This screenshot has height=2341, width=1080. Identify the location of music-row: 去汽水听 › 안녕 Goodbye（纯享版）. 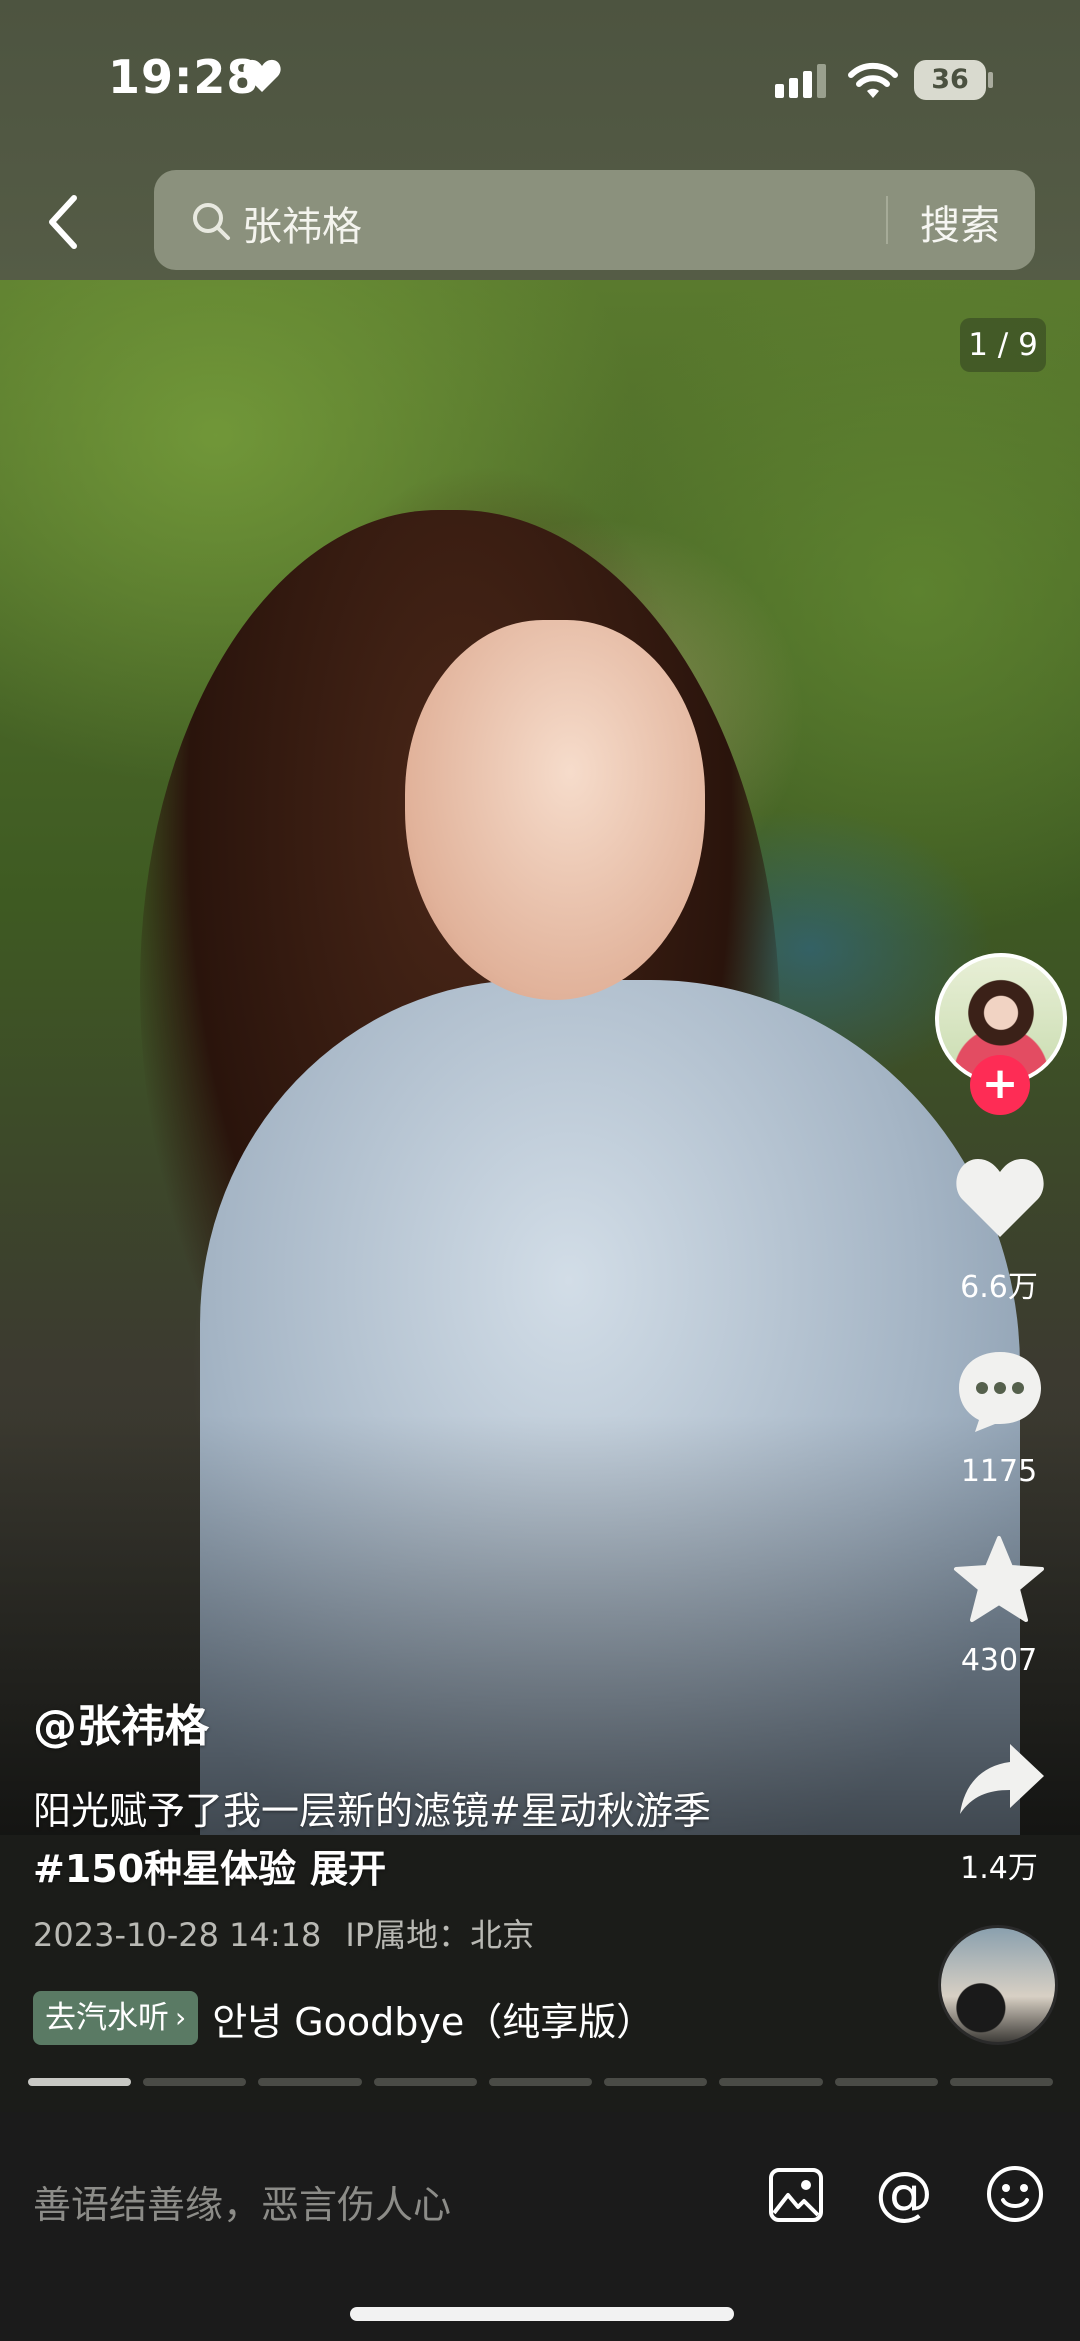
(343, 2018).